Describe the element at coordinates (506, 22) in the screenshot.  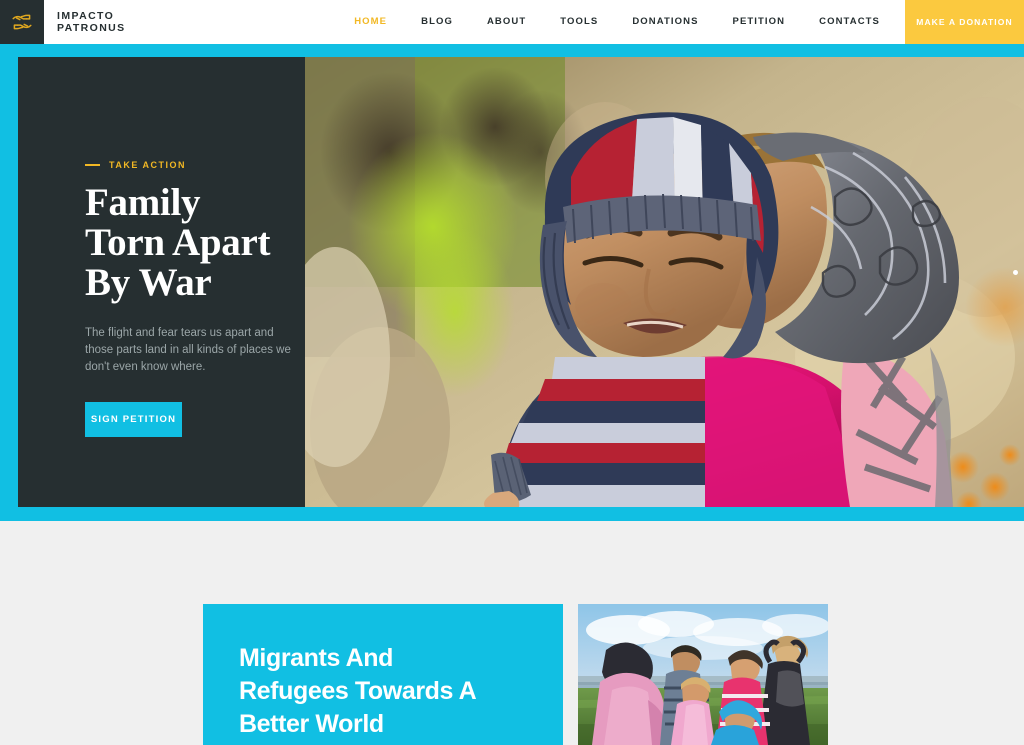
I see `nav-item-about: ABOUT` at that location.